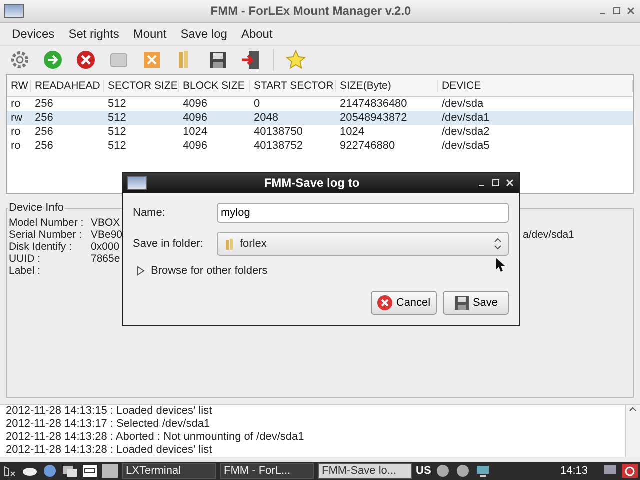 This screenshot has width=640, height=480. What do you see at coordinates (41, 247) in the screenshot?
I see `info-label: Disk Identify :` at bounding box center [41, 247].